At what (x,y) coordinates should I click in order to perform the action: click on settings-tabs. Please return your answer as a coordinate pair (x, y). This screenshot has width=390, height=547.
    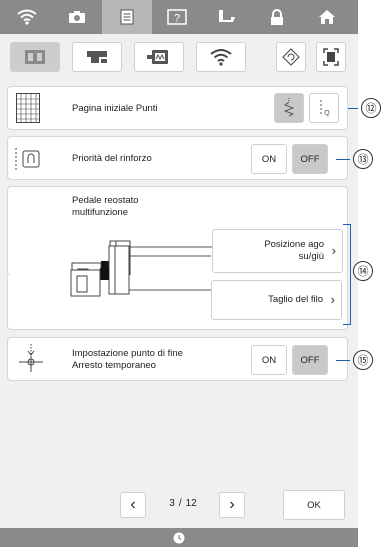
    Looking at the image, I should click on (179, 57).